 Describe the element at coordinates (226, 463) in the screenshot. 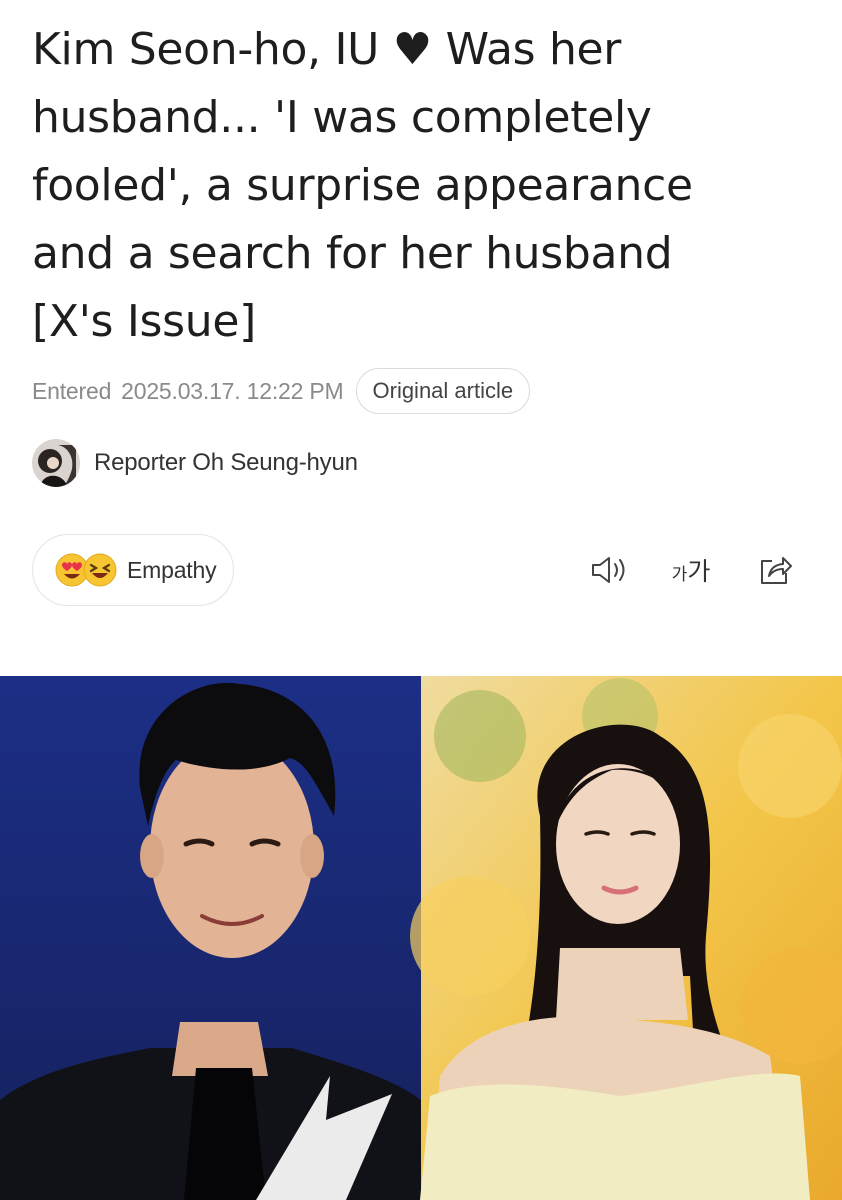

I see `reporter-name: Reporter Oh Seung-hyun` at that location.